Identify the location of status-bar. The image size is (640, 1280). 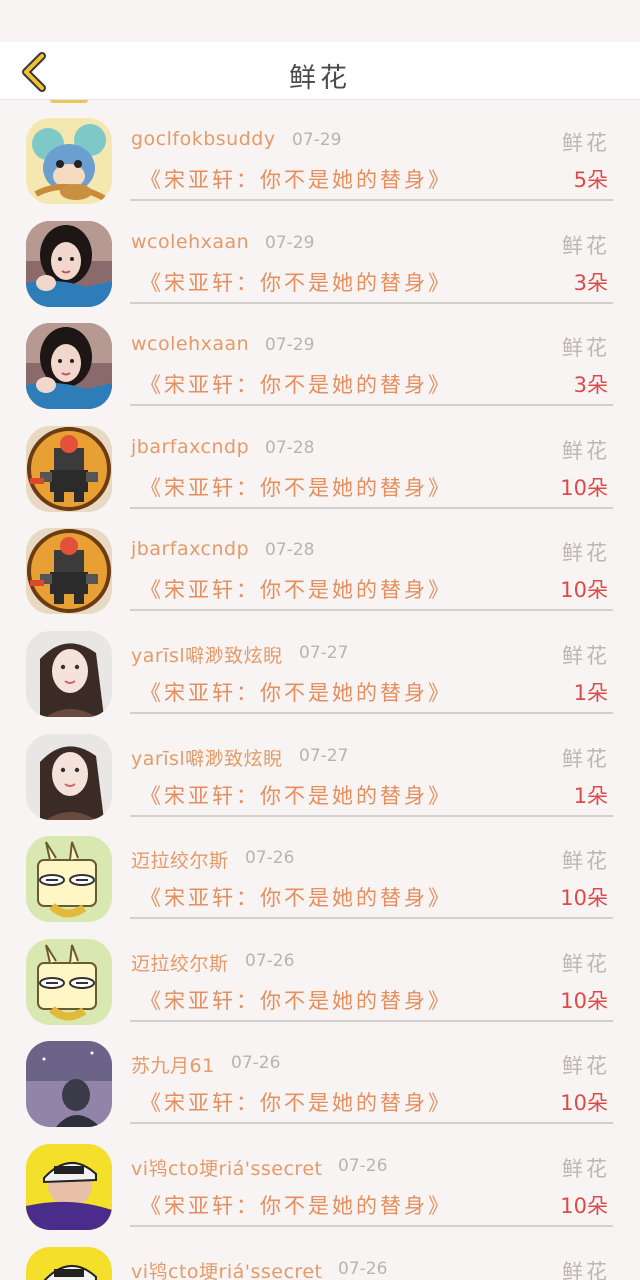
(320, 21).